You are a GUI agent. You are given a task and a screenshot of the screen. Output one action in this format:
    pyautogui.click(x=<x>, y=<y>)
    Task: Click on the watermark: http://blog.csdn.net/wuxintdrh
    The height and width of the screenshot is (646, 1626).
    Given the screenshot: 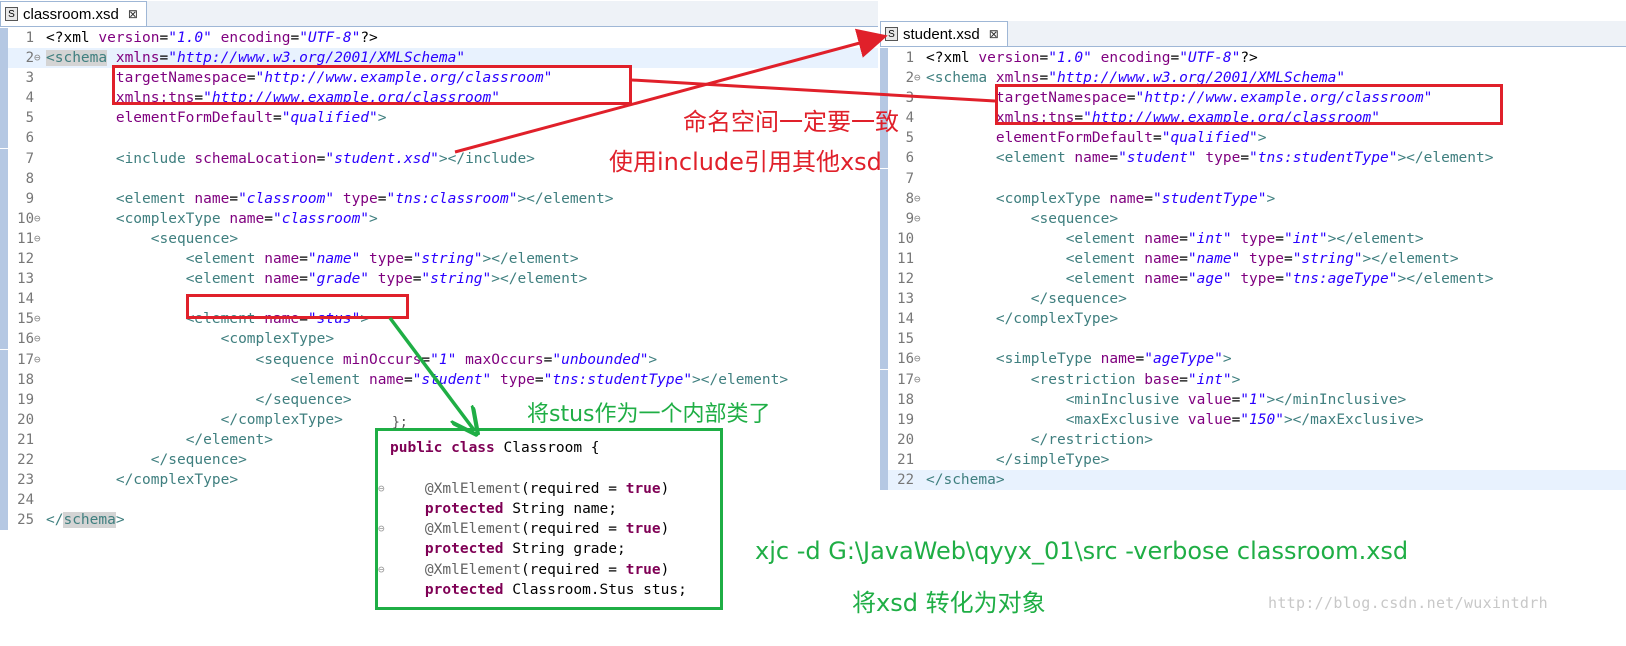 What is the action you would take?
    pyautogui.click(x=1408, y=603)
    